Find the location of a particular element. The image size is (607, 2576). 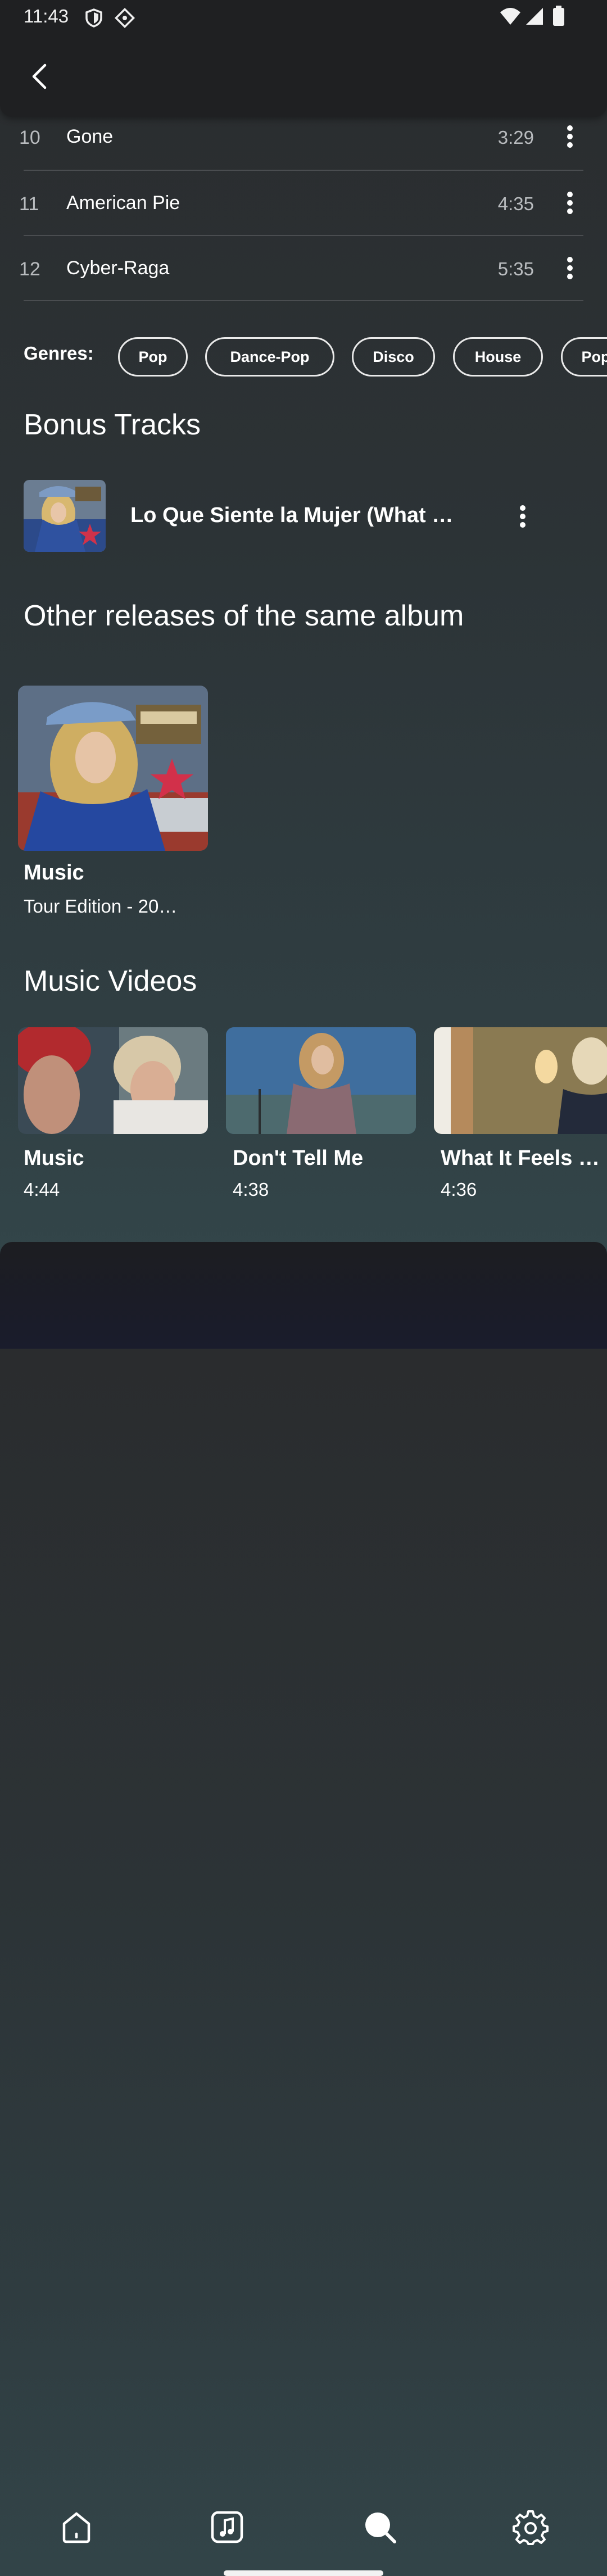

track-duration: 3:29 is located at coordinates (515, 137).